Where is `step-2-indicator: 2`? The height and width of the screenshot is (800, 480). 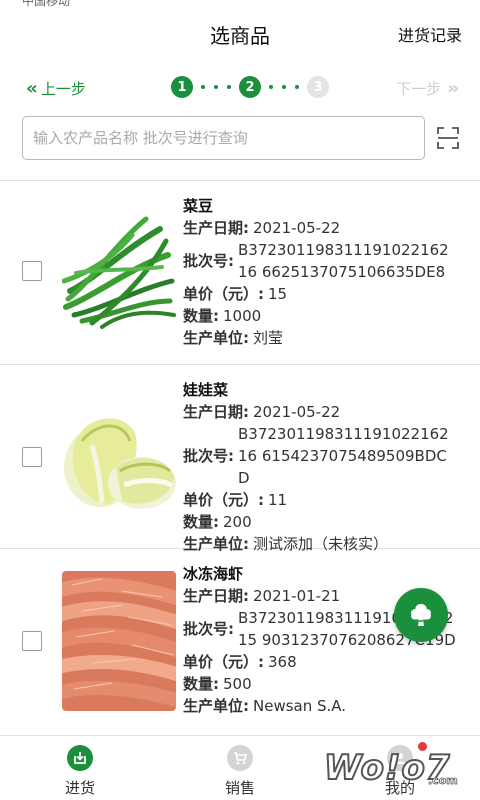
step-2-indicator: 2 is located at coordinates (250, 87).